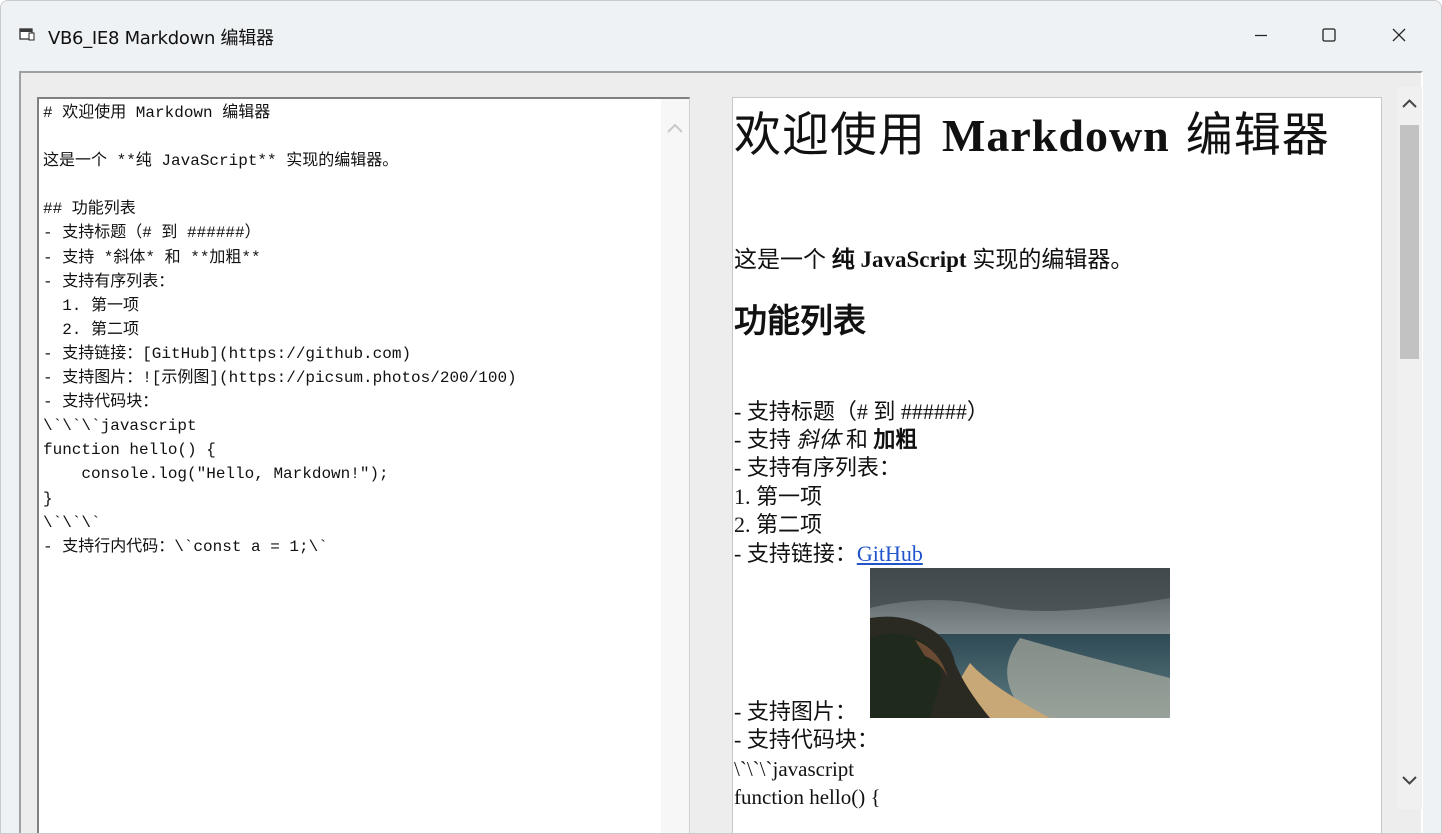  What do you see at coordinates (826, 439) in the screenshot?
I see `preview-list-item: - 支持 斜体 和 加粗` at bounding box center [826, 439].